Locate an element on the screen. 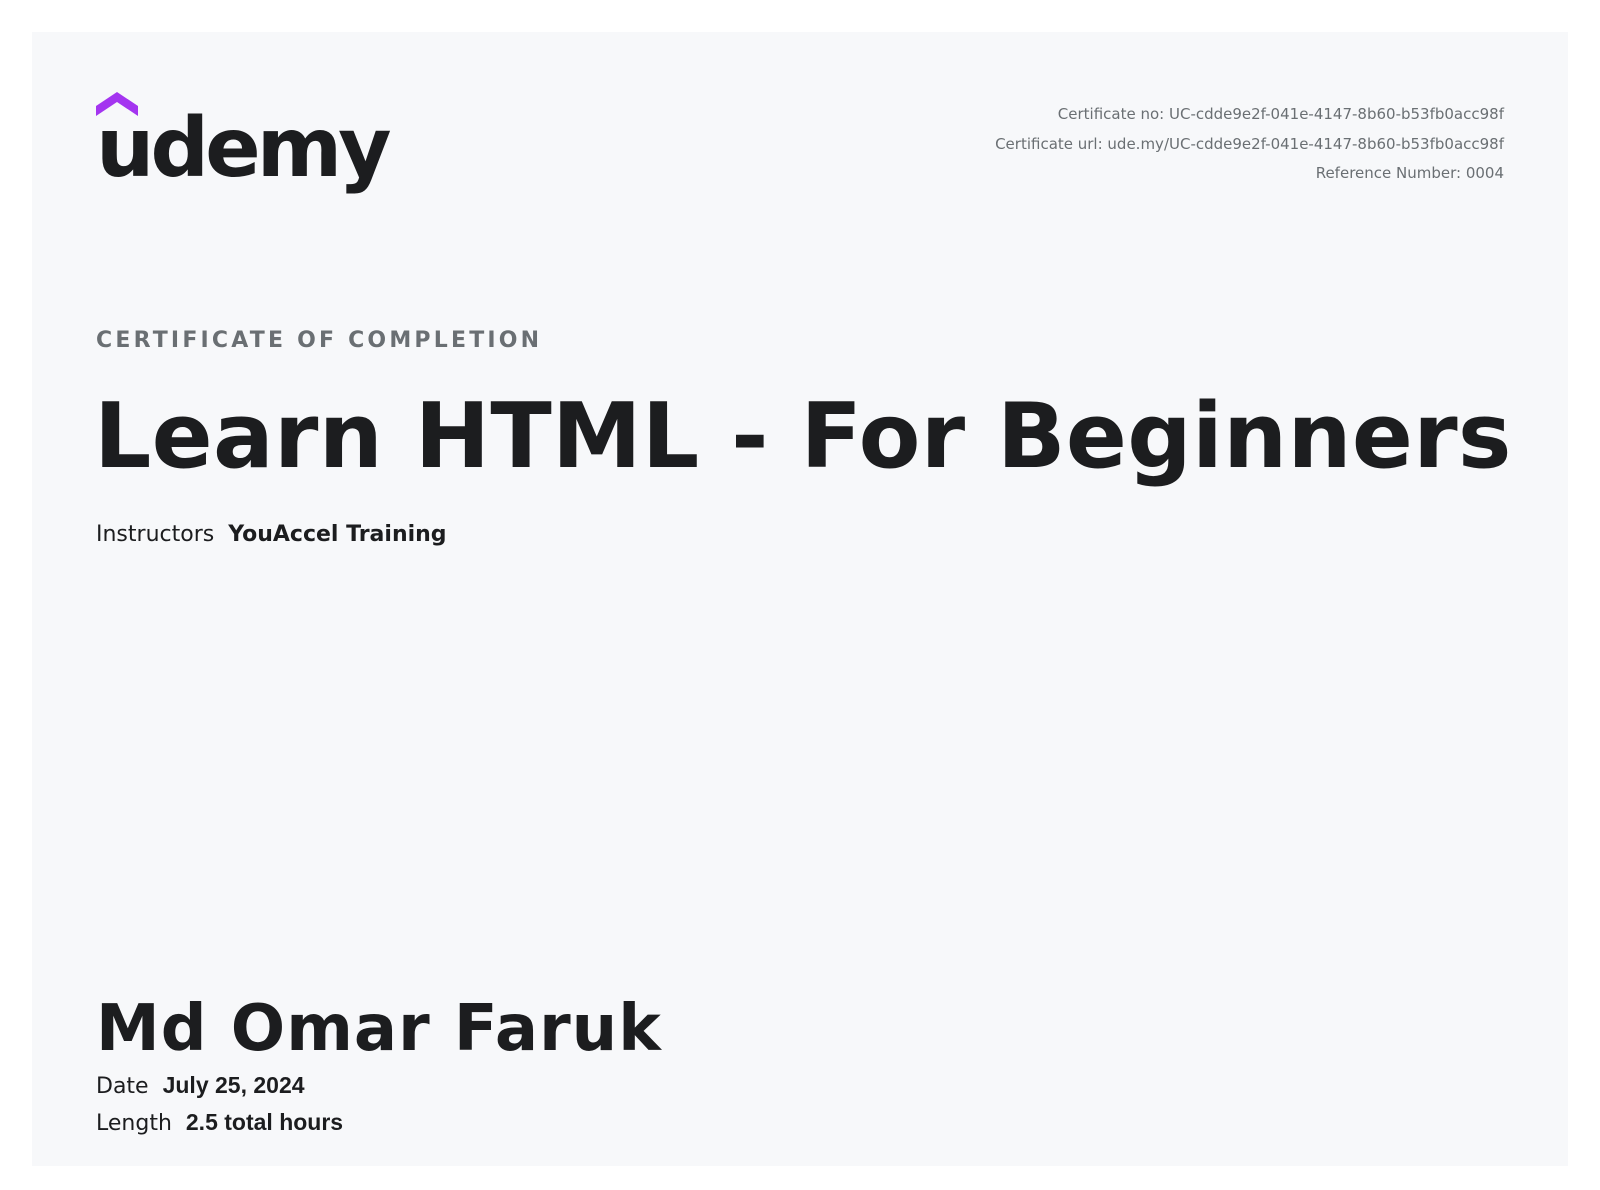 The height and width of the screenshot is (1190, 1600). instructors-row: Instructors YouAccel Training is located at coordinates (271, 534).